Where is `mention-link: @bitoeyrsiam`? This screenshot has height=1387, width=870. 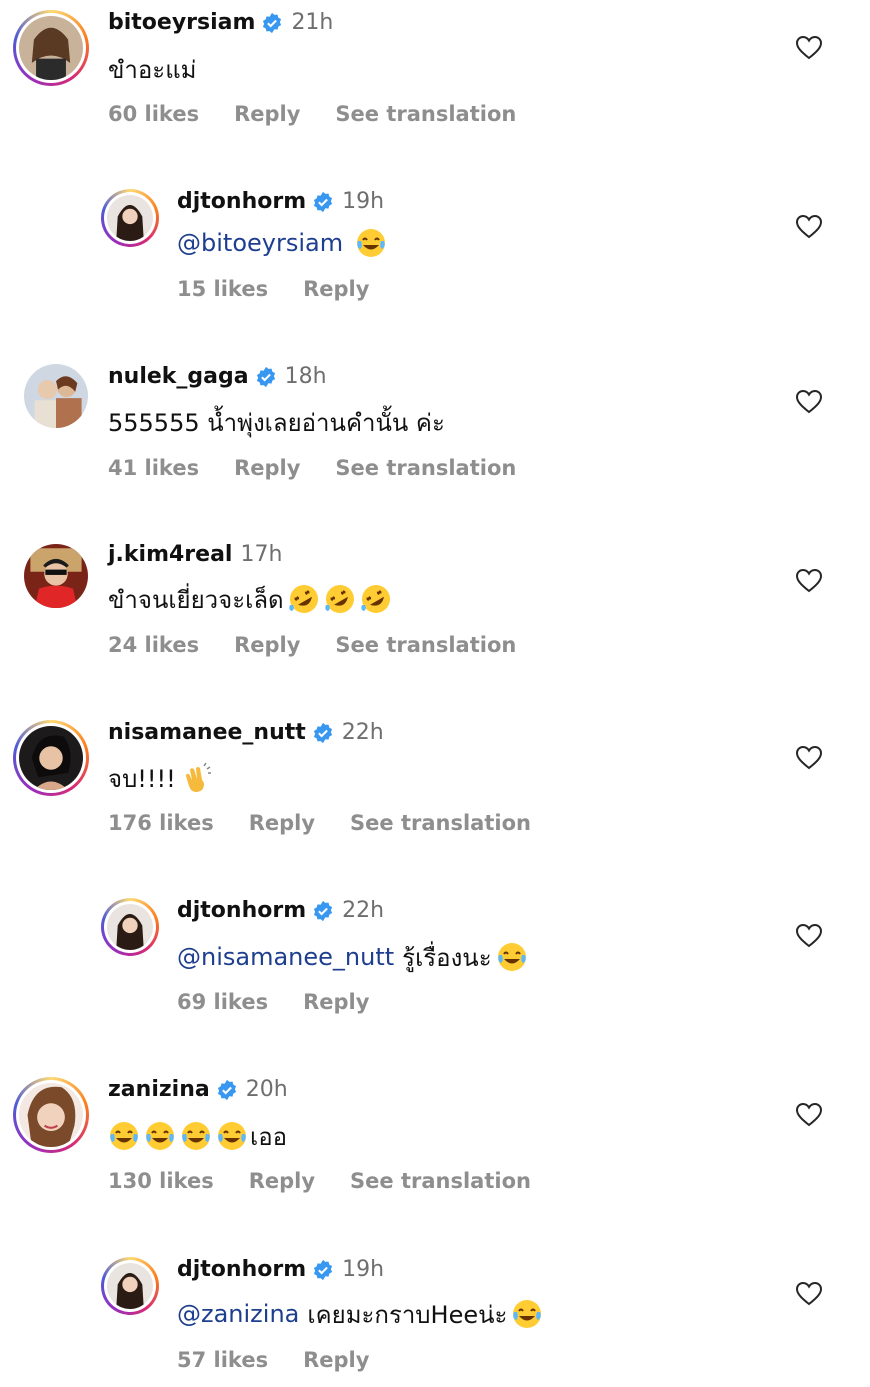 mention-link: @bitoeyrsiam is located at coordinates (260, 243).